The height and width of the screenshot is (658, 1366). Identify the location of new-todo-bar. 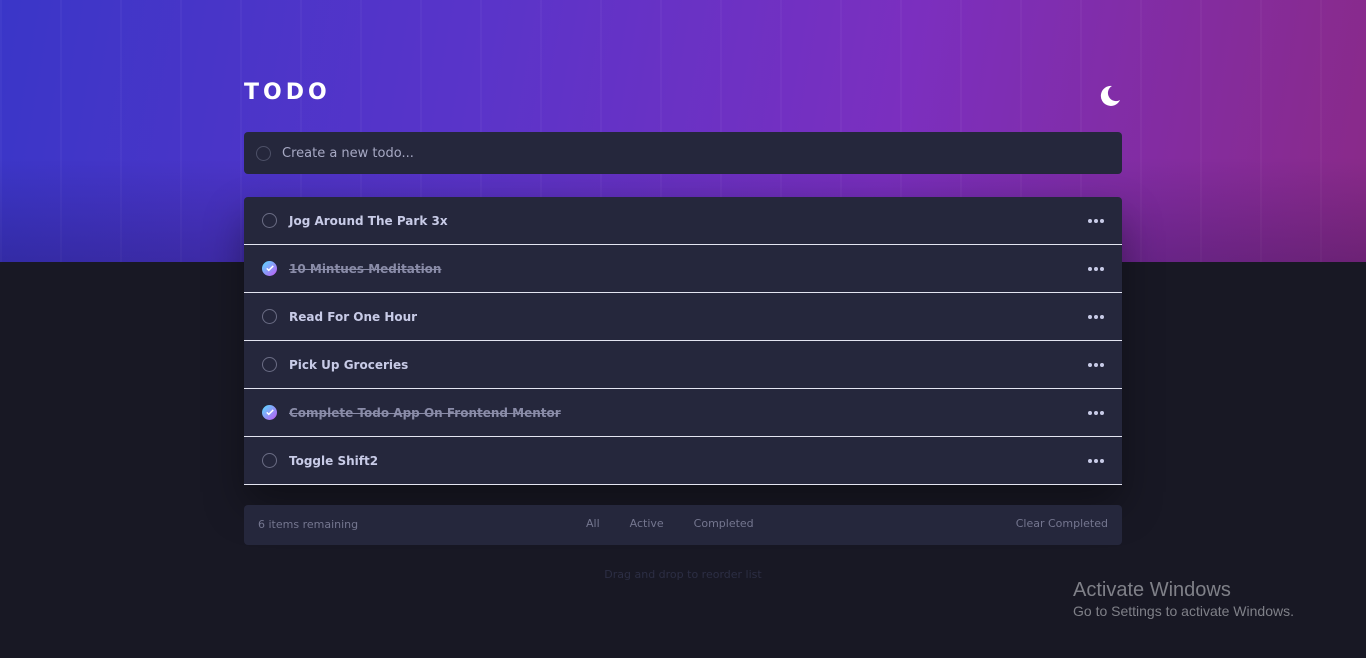
(683, 153).